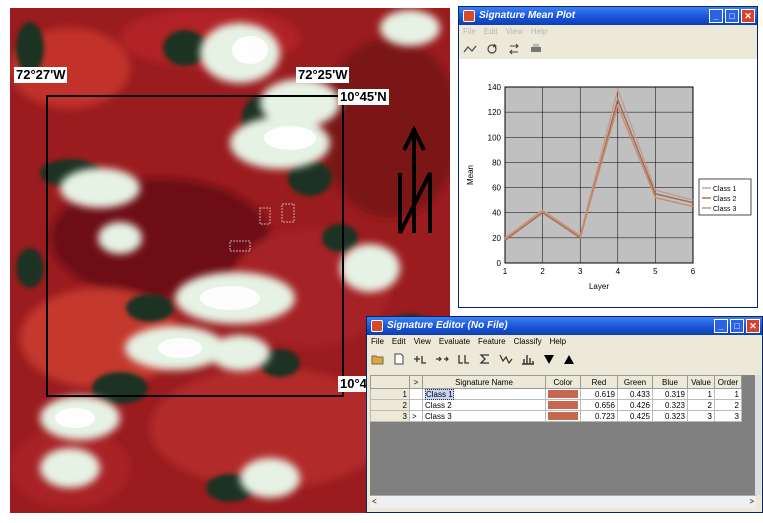  Describe the element at coordinates (542, 271) in the screenshot. I see `x-tick-label: 2` at that location.